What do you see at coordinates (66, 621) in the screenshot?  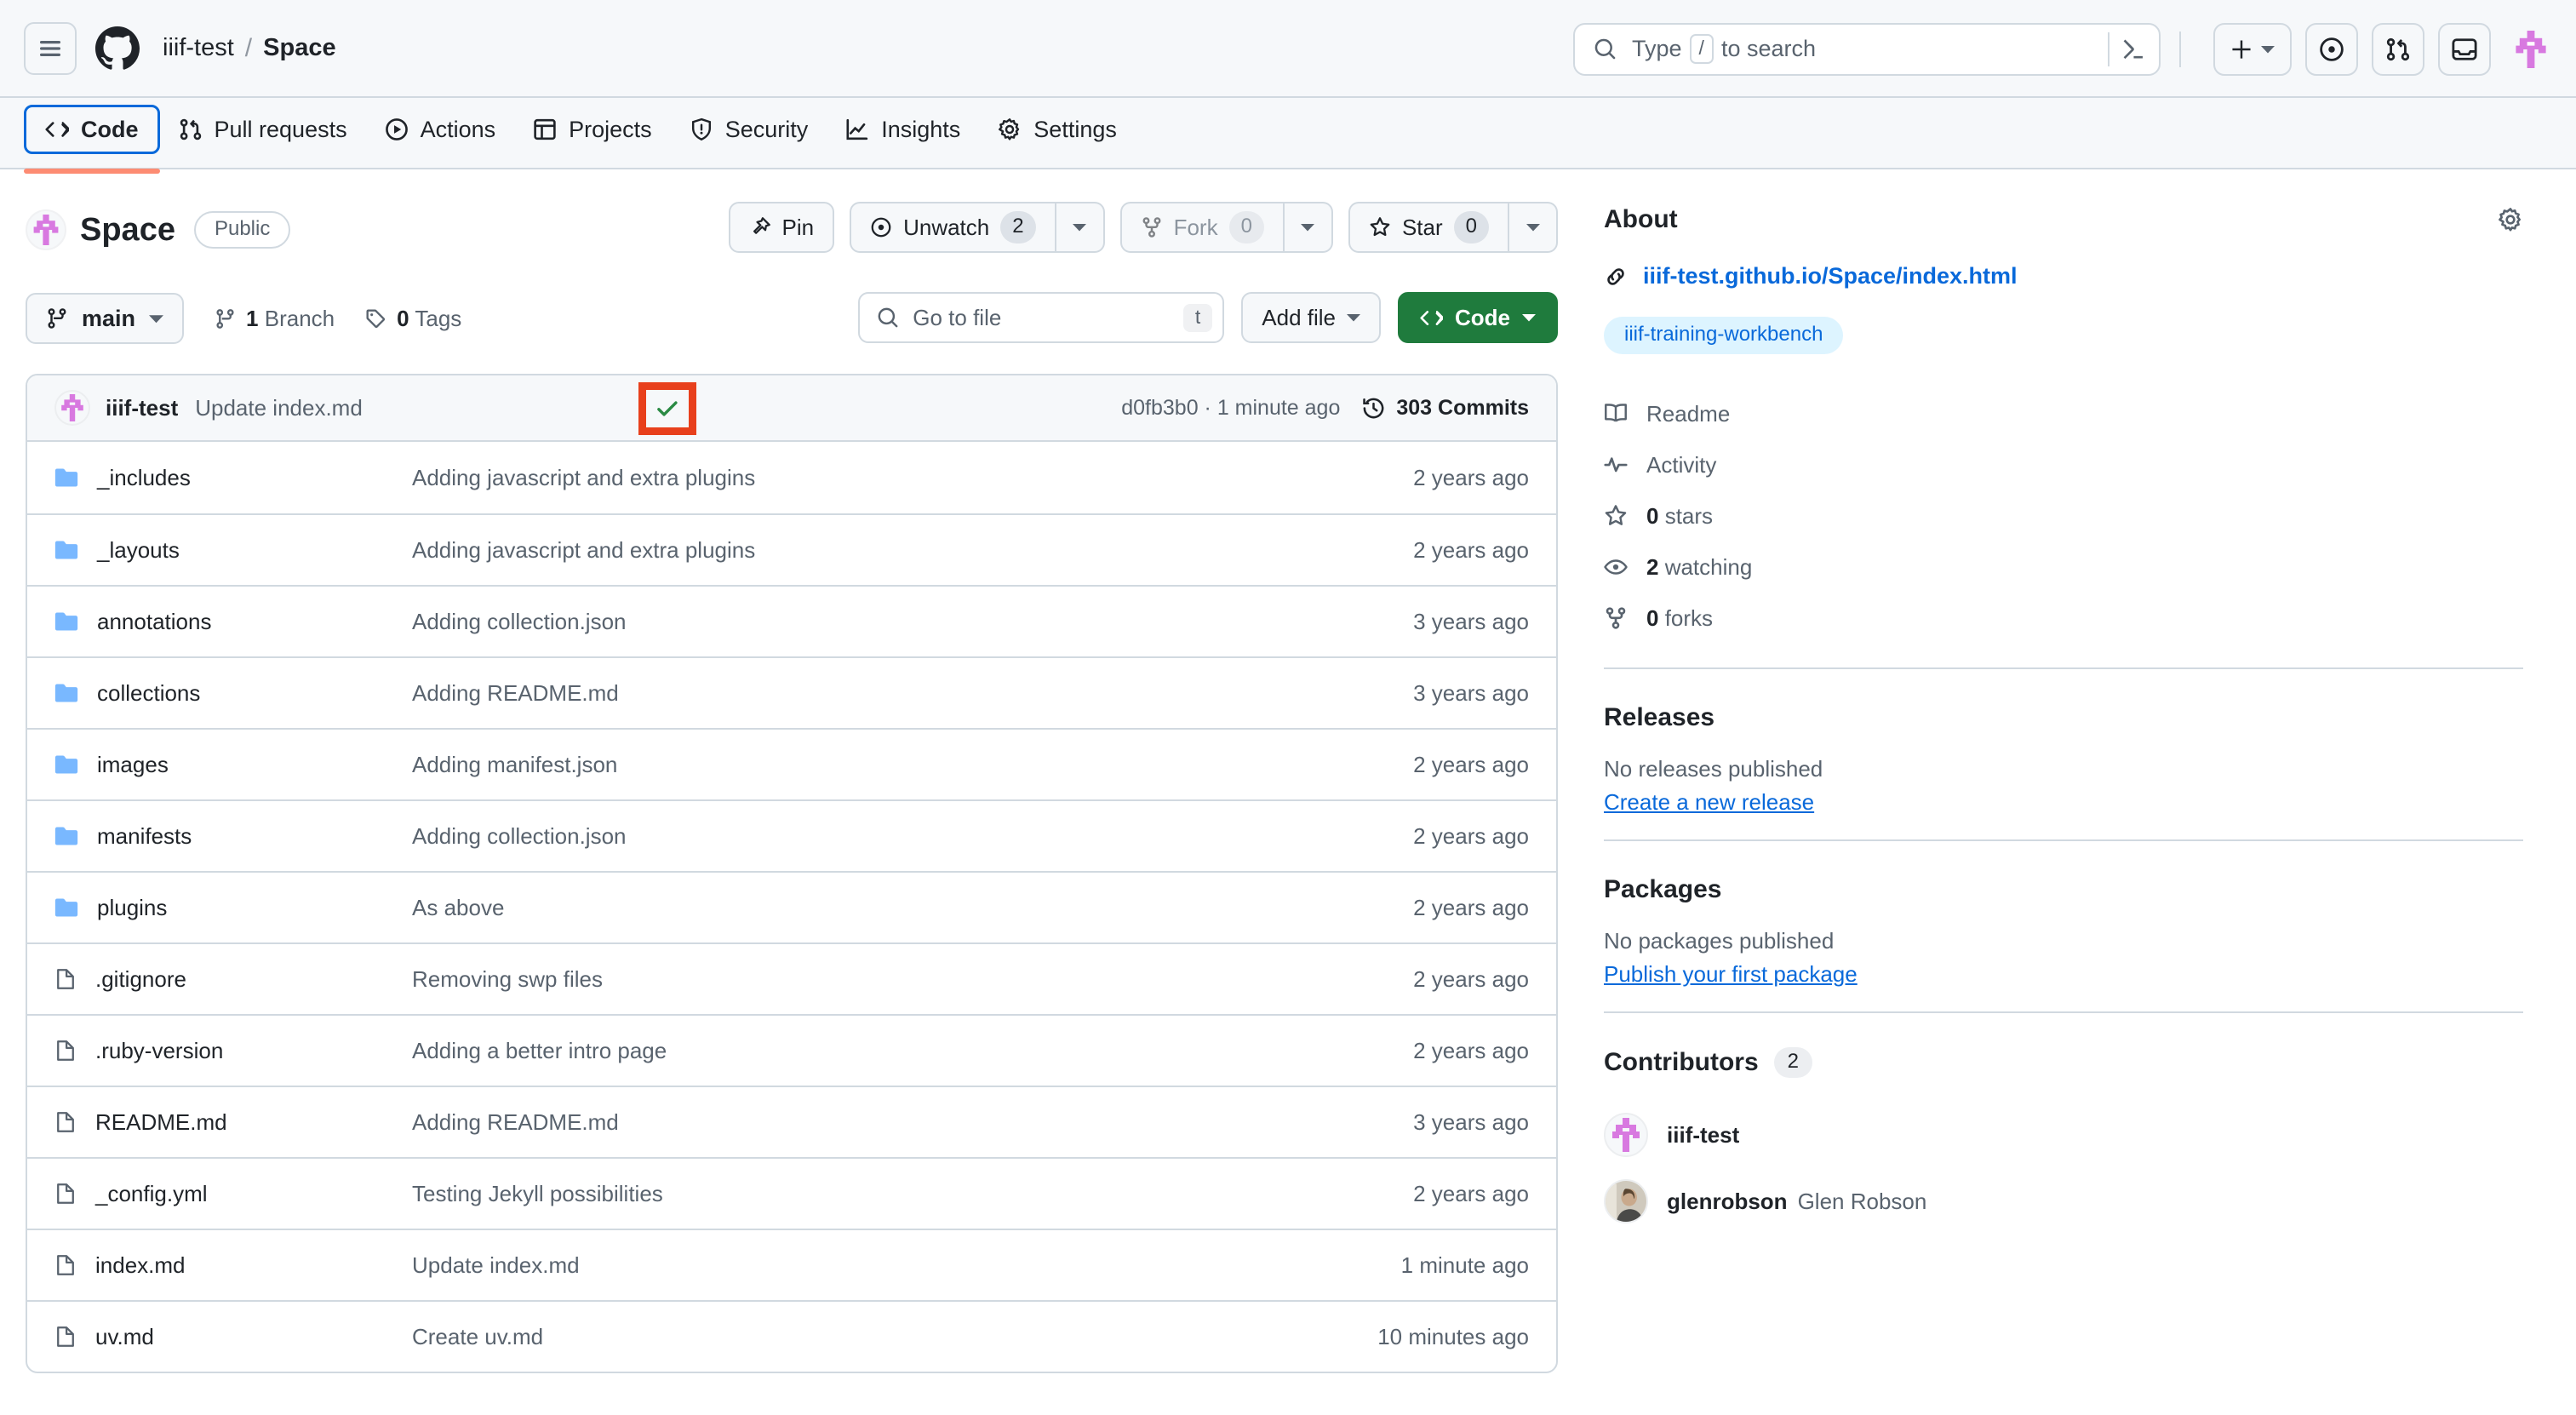 I see `folder-icon` at bounding box center [66, 621].